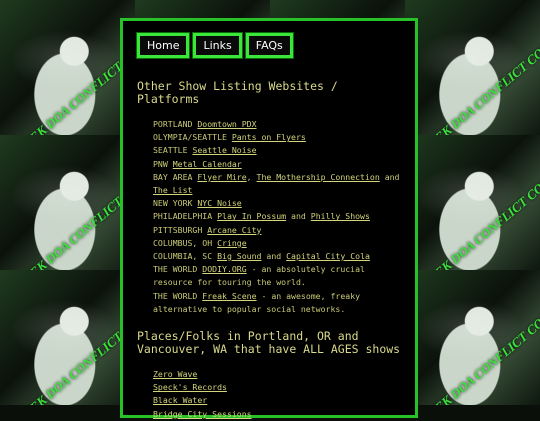 This screenshot has height=421, width=540. Describe the element at coordinates (207, 164) in the screenshot. I see `listing-link: Metal Calendar` at that location.